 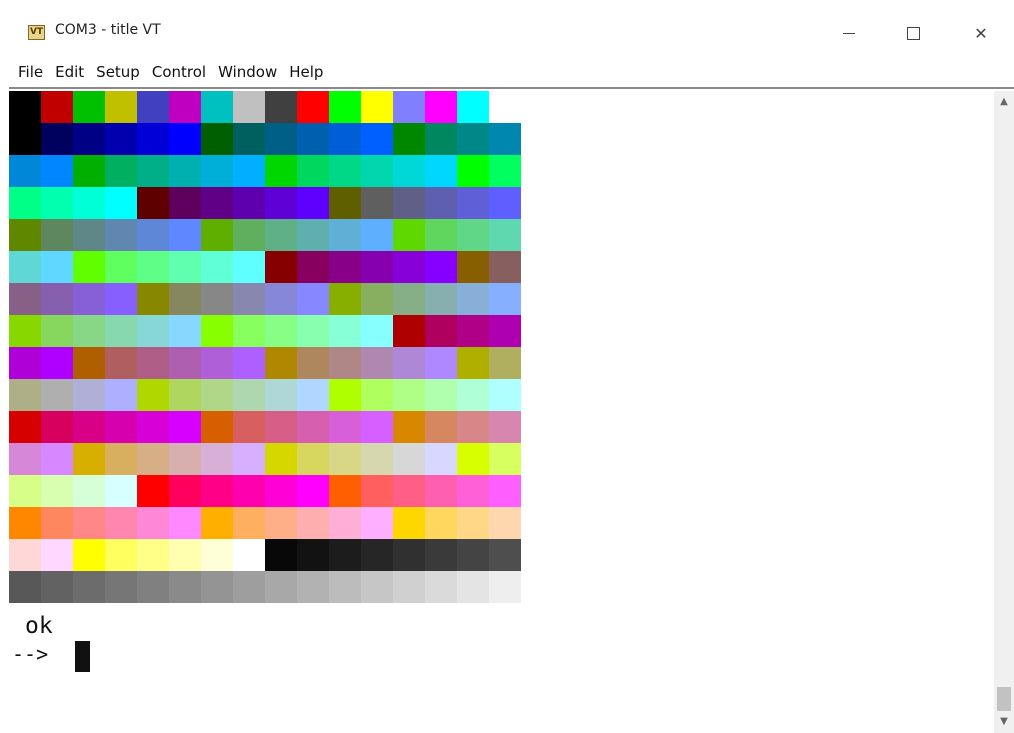 What do you see at coordinates (118, 72) in the screenshot?
I see `menu-setup: Setup` at bounding box center [118, 72].